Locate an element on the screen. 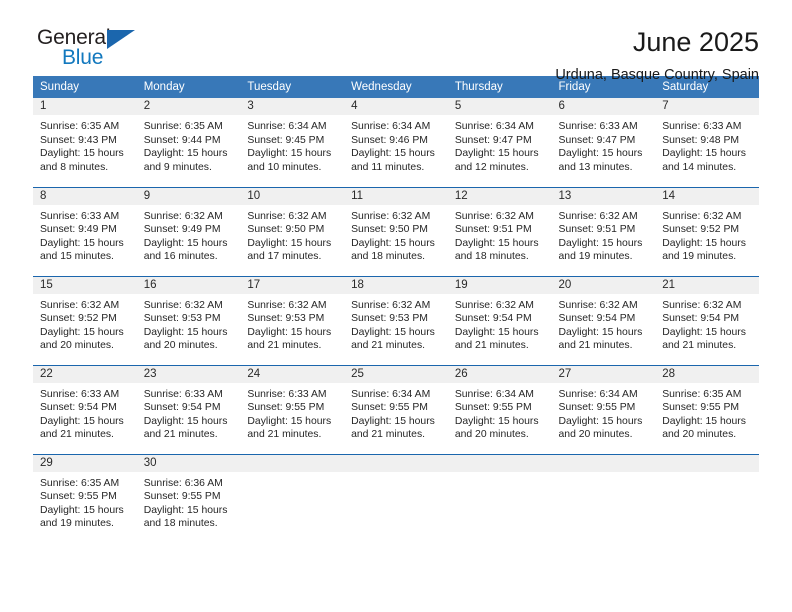 This screenshot has height=612, width=792. daylight-text: Daylight: 15 hours and 8 minutes. is located at coordinates (82, 160).